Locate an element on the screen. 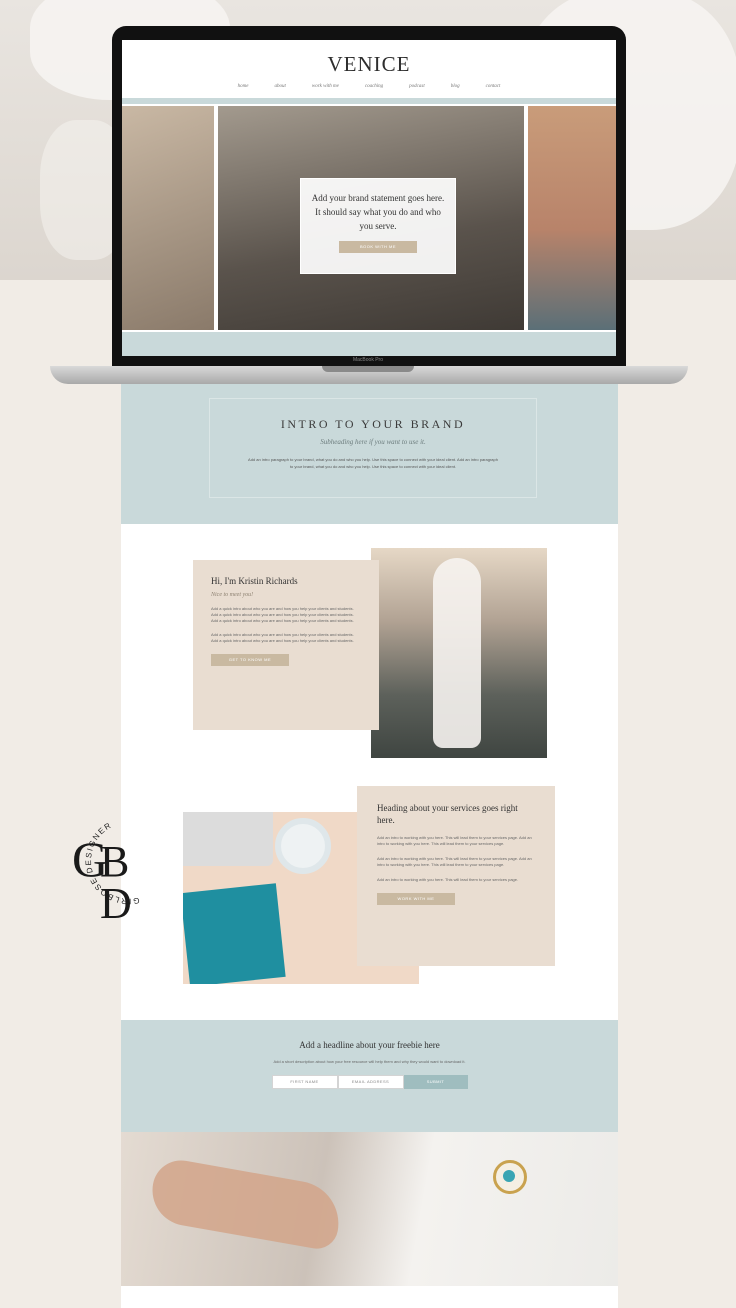  screen-bottom-band is located at coordinates (369, 344).